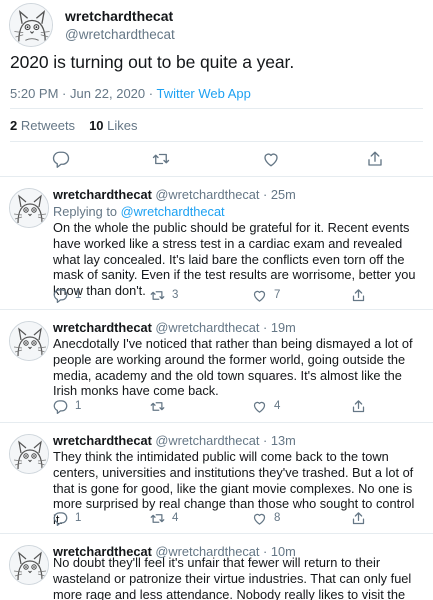 This screenshot has height=600, width=433. What do you see at coordinates (219, 25) in the screenshot?
I see `main-tweet-header: wretchardthecat @wretchardthecat` at bounding box center [219, 25].